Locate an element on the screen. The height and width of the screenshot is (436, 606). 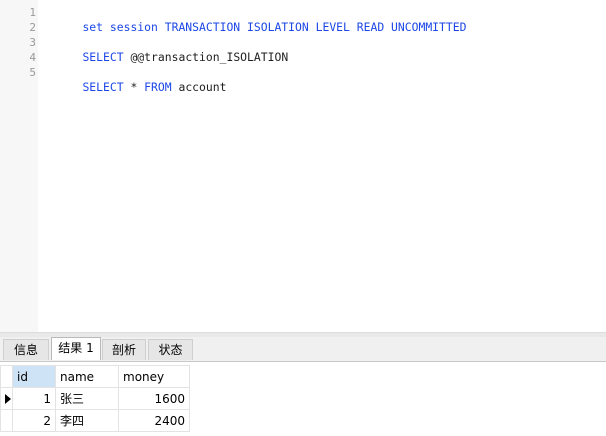
result-tab-bar: 信息 结果 1 剖析 状态 is located at coordinates (303, 349).